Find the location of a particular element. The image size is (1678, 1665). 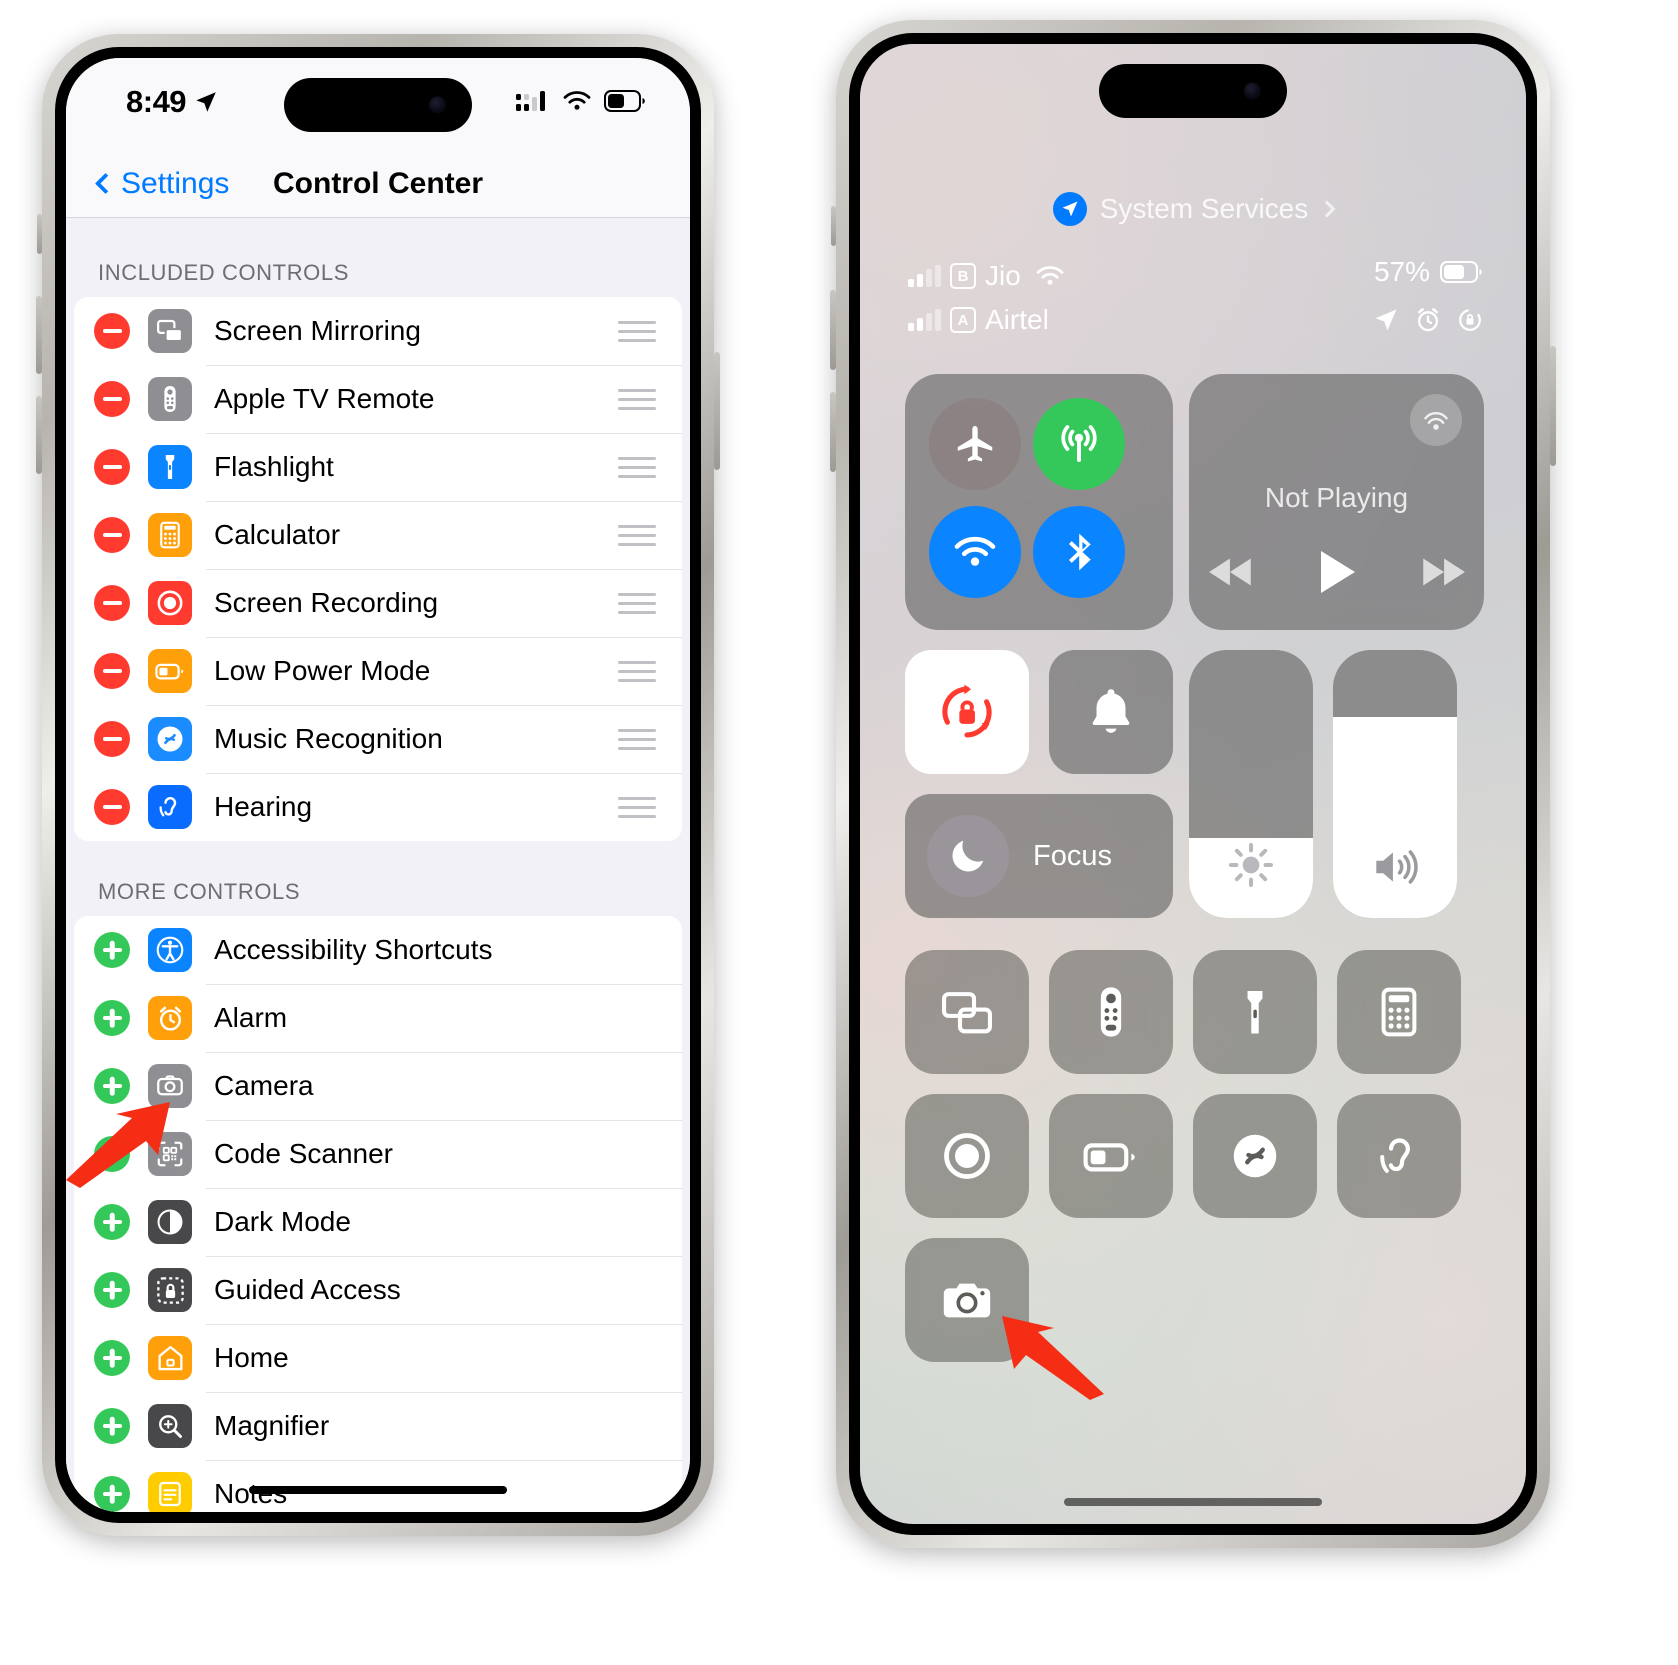

list-item-label: Alarm is located at coordinates (251, 1017).